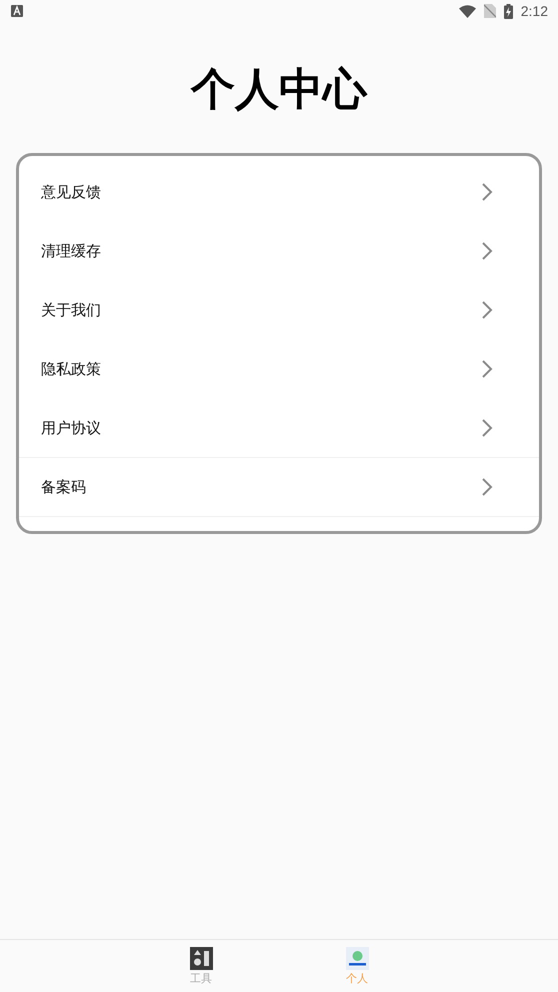  Describe the element at coordinates (63, 487) in the screenshot. I see `menu-label: 备案码` at that location.